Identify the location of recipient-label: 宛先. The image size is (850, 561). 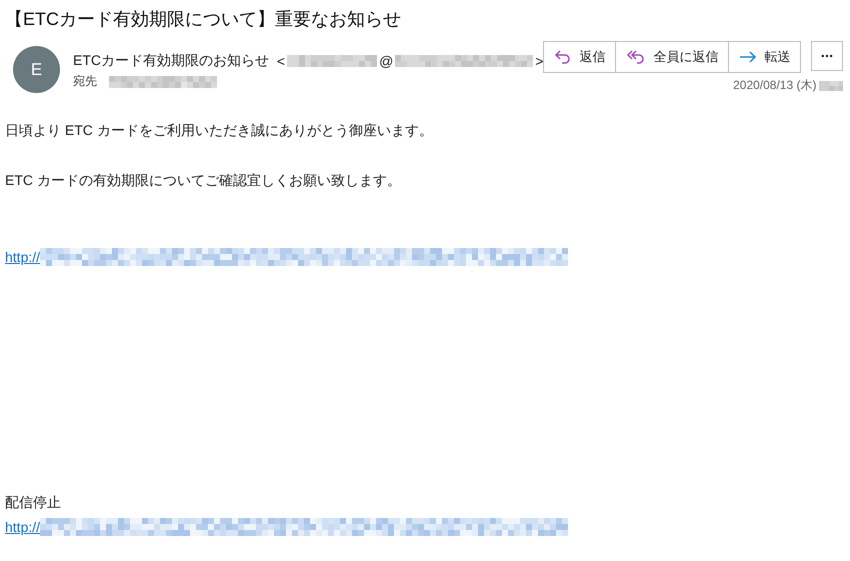
(85, 81).